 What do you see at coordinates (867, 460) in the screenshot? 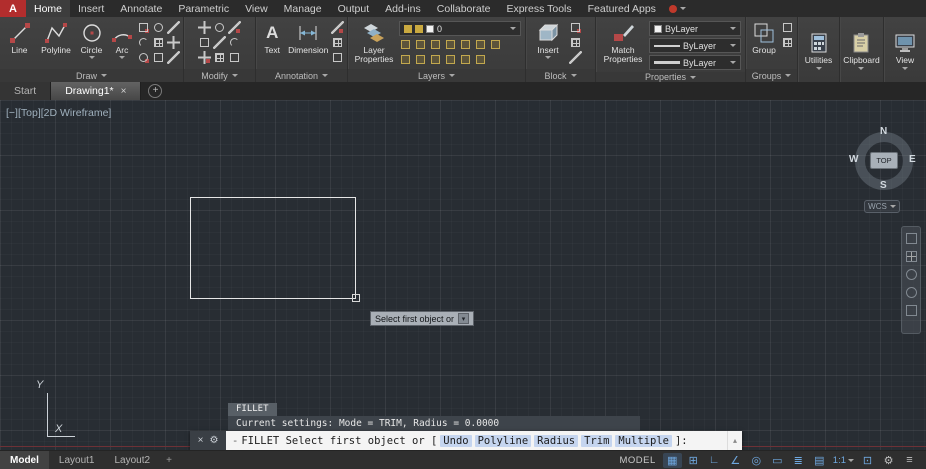
I see `isolate-objects-icon: ⊡` at bounding box center [867, 460].